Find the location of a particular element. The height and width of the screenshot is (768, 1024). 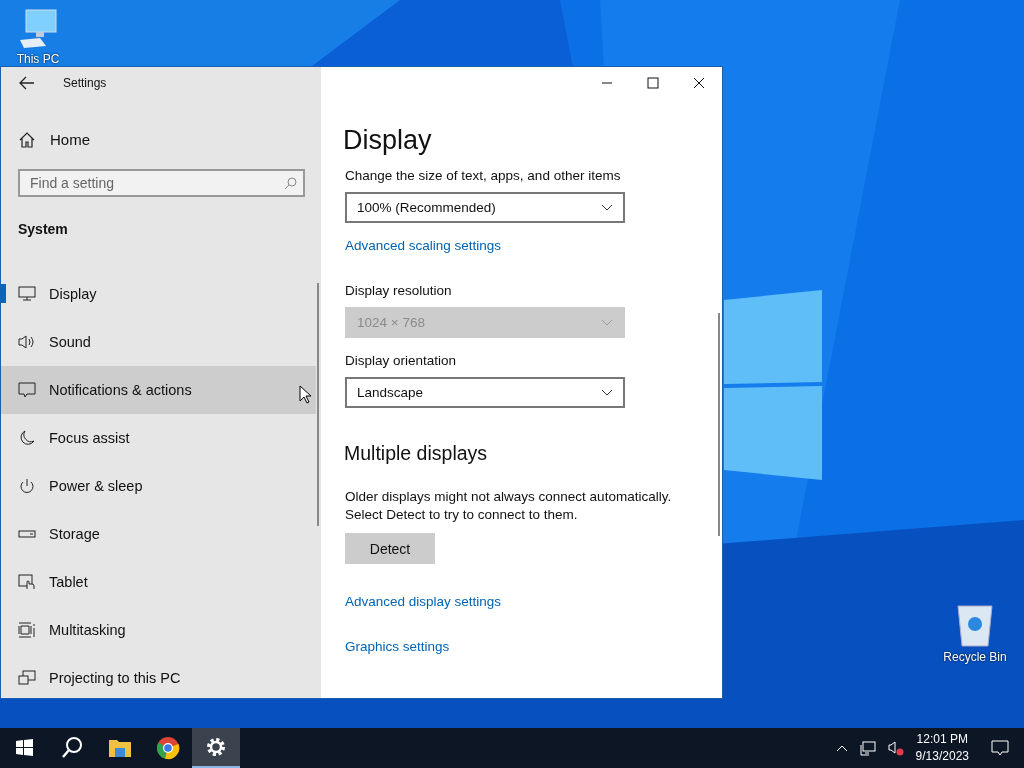

multitask-icon is located at coordinates (27, 630).